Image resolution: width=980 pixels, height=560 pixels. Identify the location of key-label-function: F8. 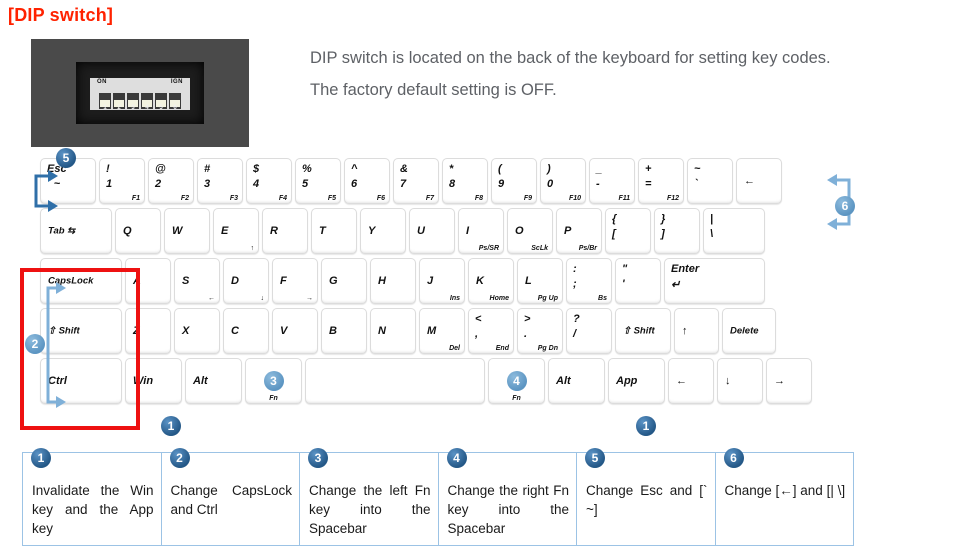
(478, 198).